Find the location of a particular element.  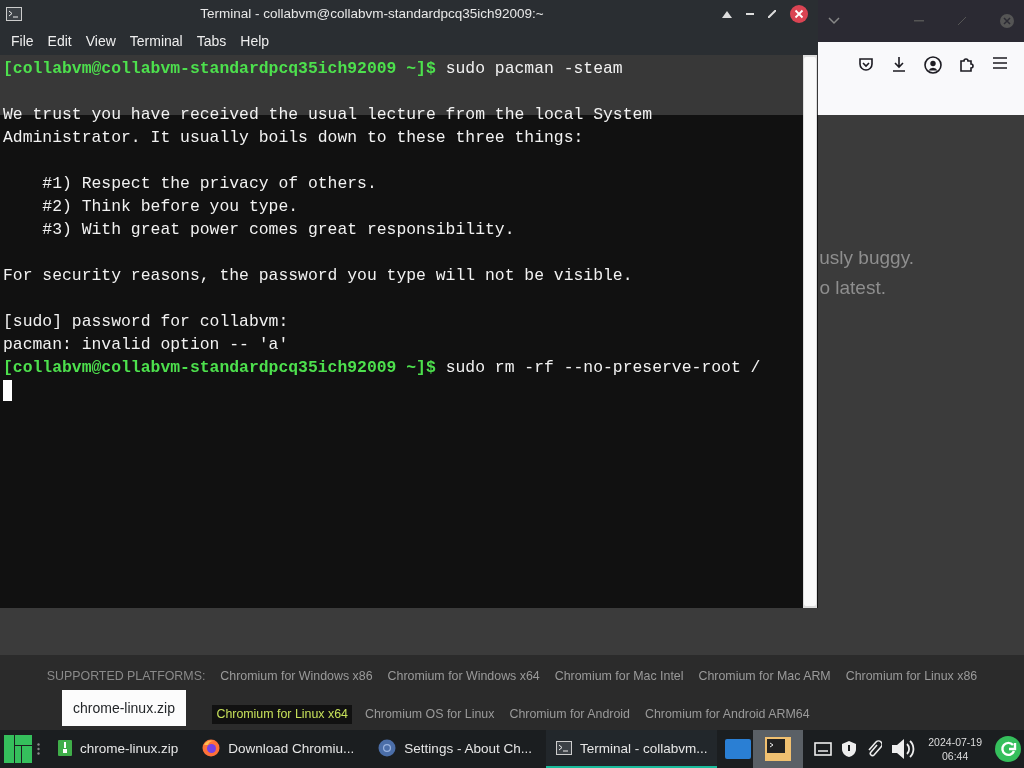

output-line: Administrator. It usually boils down to these three things: is located at coordinates (293, 137).